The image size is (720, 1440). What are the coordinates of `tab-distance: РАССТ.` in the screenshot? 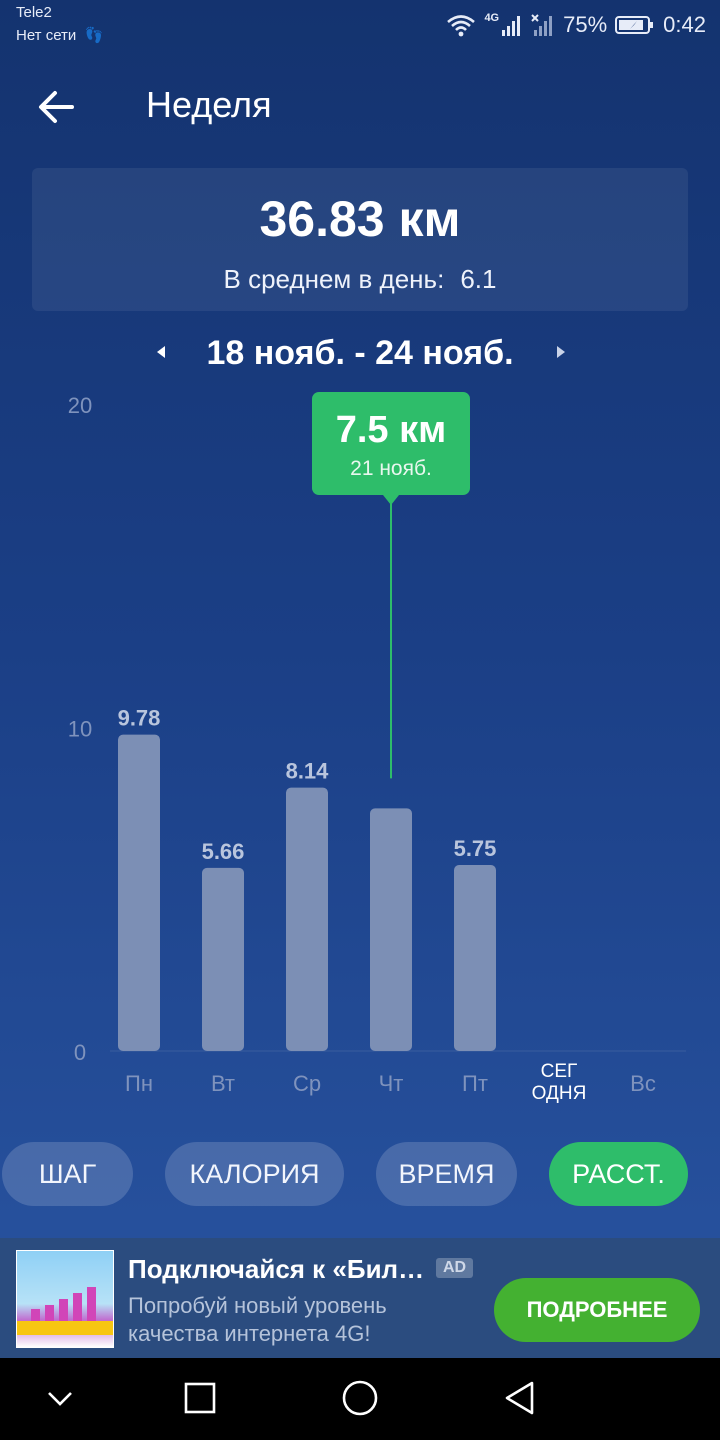 It's located at (618, 1174).